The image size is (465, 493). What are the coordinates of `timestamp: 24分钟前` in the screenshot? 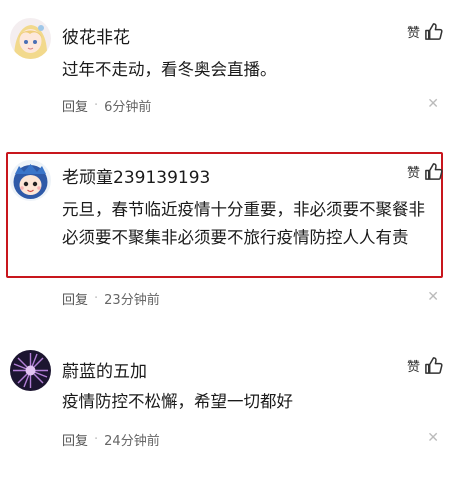 It's located at (132, 441).